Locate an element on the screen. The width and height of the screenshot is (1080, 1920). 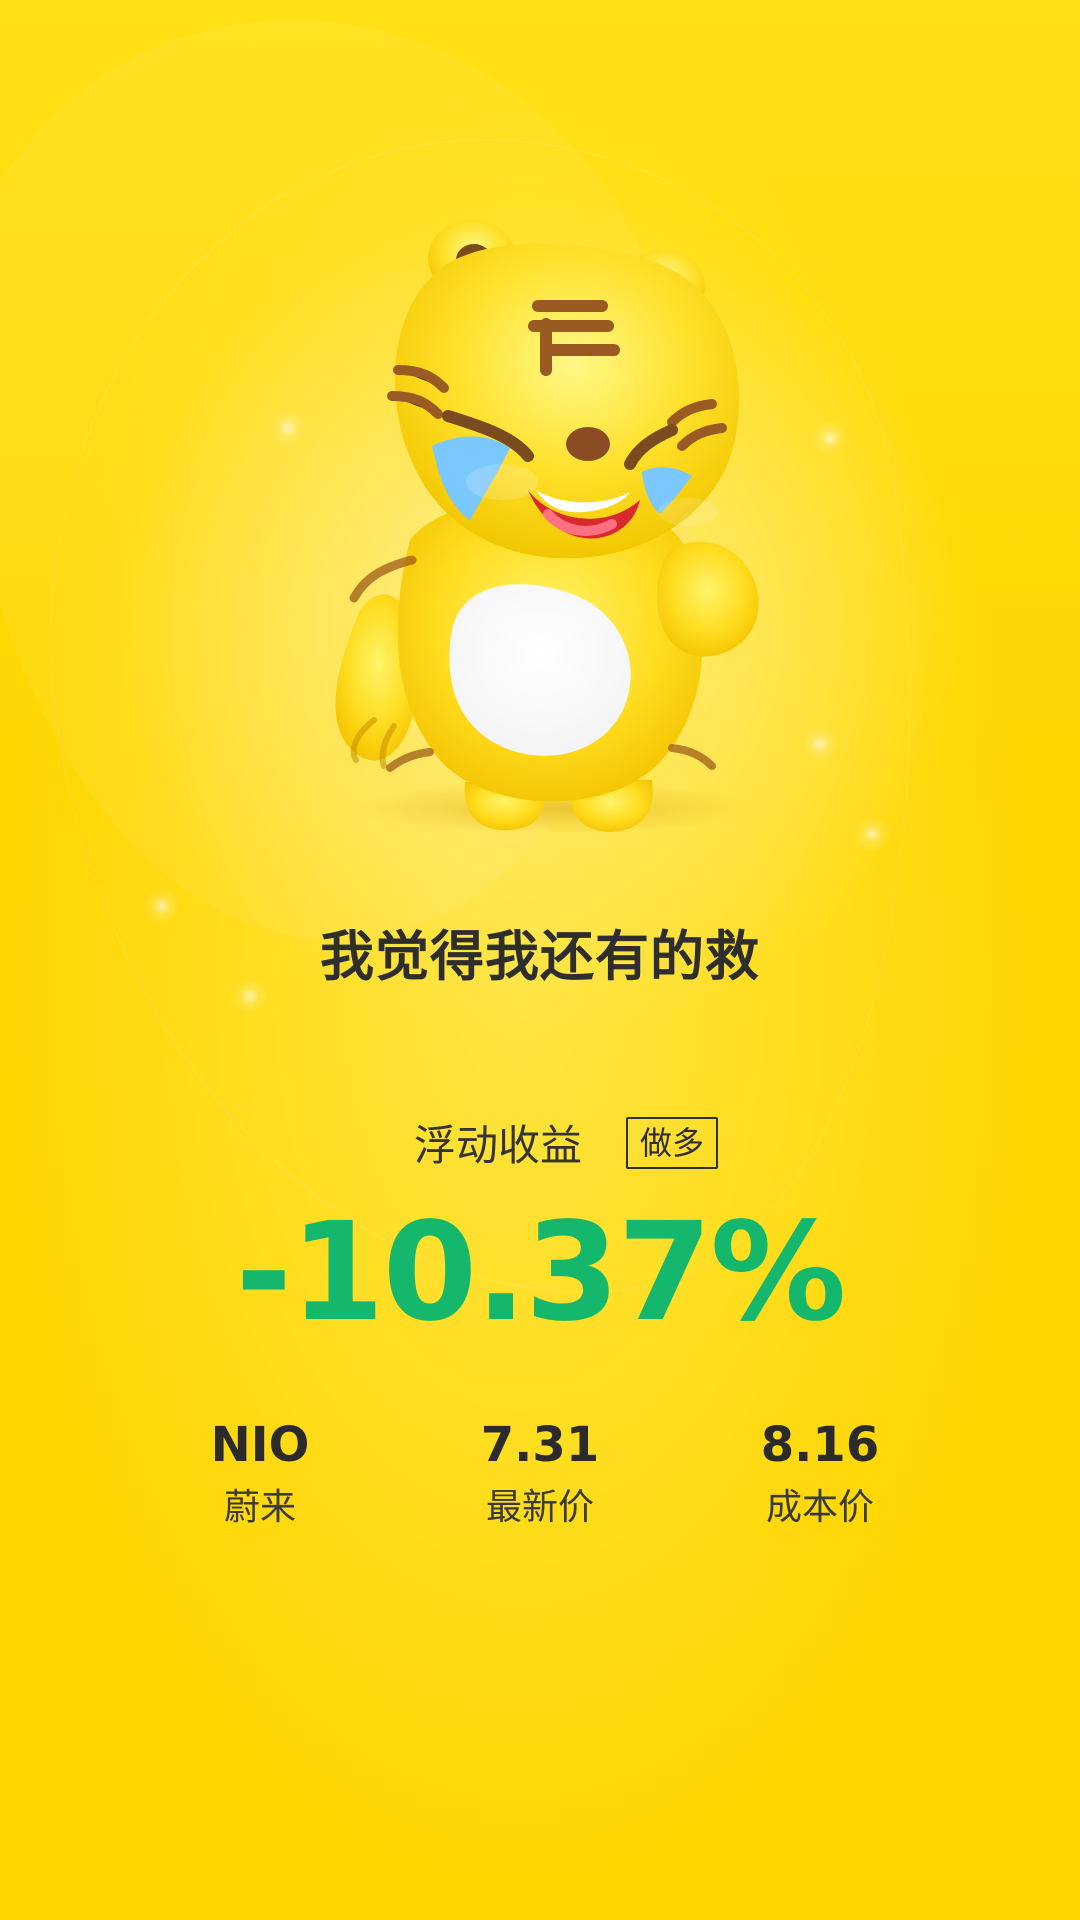
direction-badge: 做多 is located at coordinates (672, 1142).